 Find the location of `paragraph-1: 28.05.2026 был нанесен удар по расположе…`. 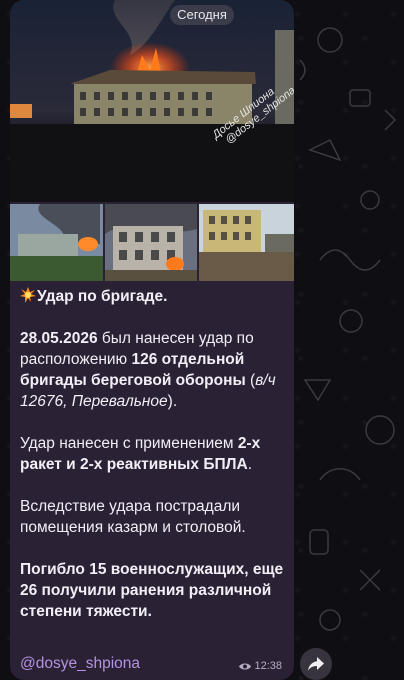

paragraph-1: 28.05.2026 был нанесен удар по расположе… is located at coordinates (153, 370).